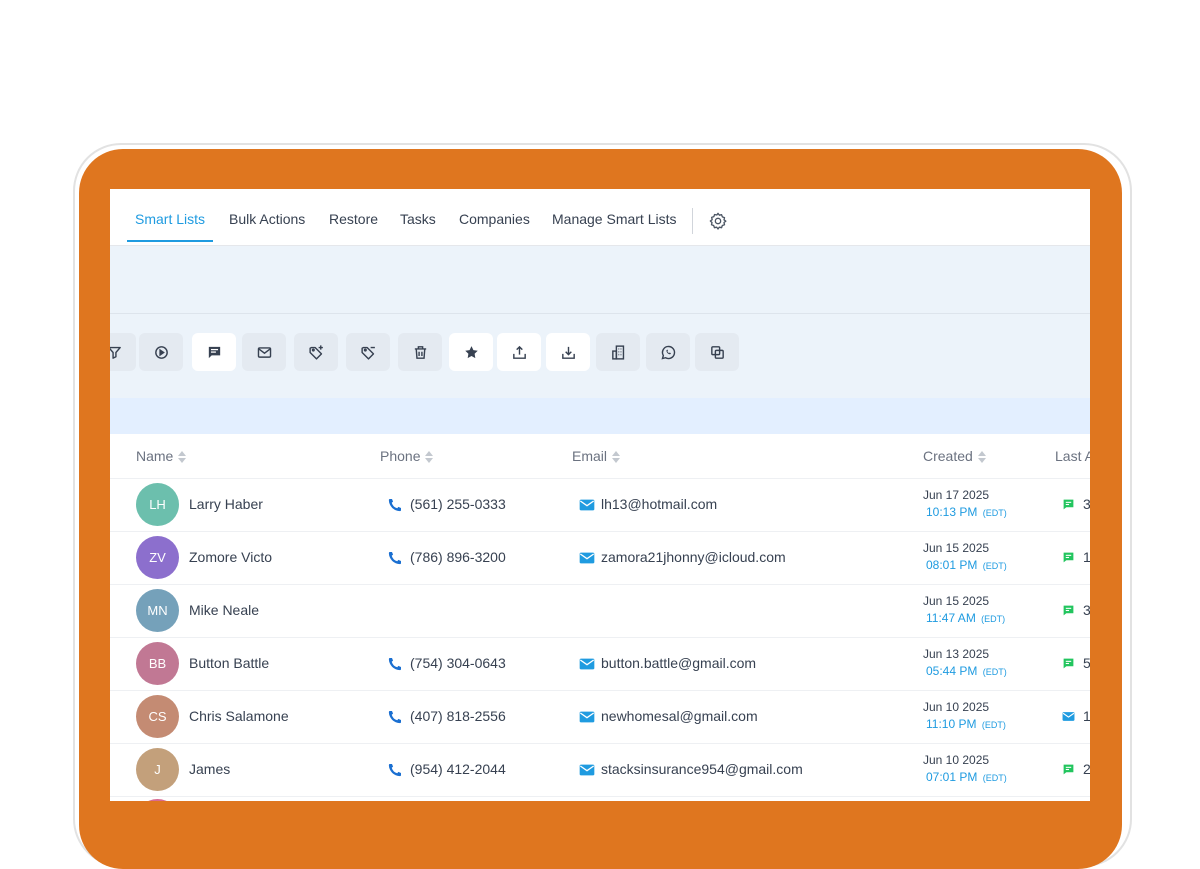 Image resolution: width=1200 pixels, height=869 pixels. What do you see at coordinates (155, 456) in the screenshot?
I see `column-label: Name` at bounding box center [155, 456].